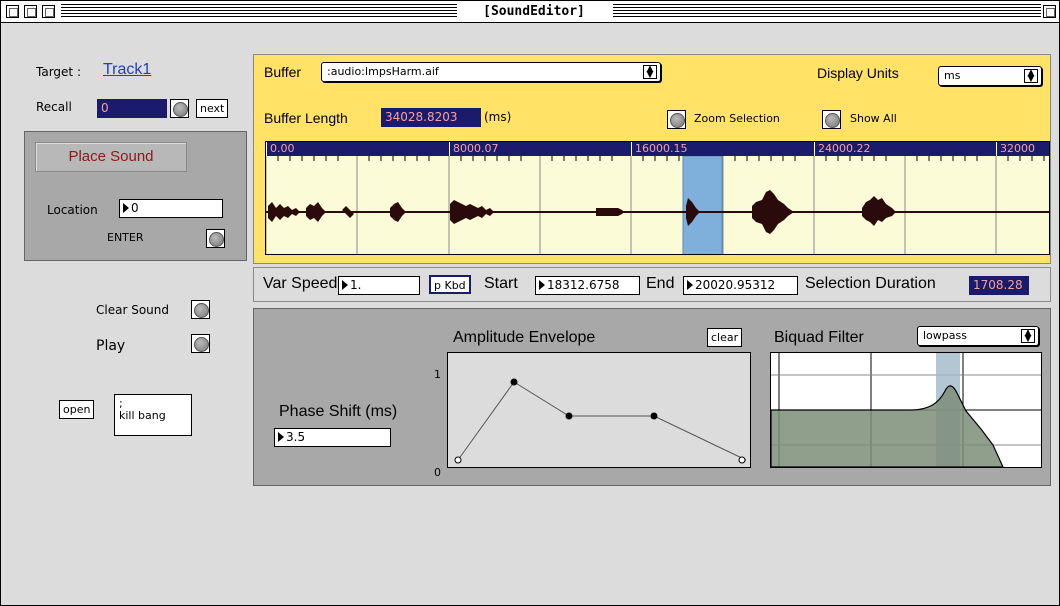  I want to click on var-speed-value: 1., so click(356, 285).